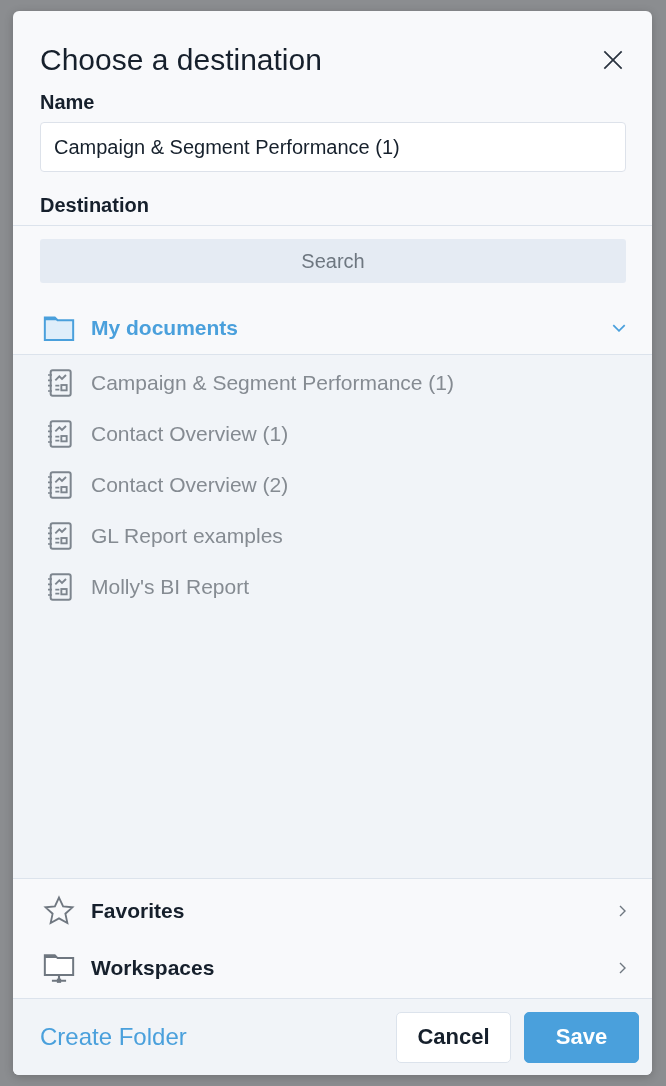 The height and width of the screenshot is (1086, 666). What do you see at coordinates (332, 586) in the screenshot?
I see `document-item: Molly's BI Report` at bounding box center [332, 586].